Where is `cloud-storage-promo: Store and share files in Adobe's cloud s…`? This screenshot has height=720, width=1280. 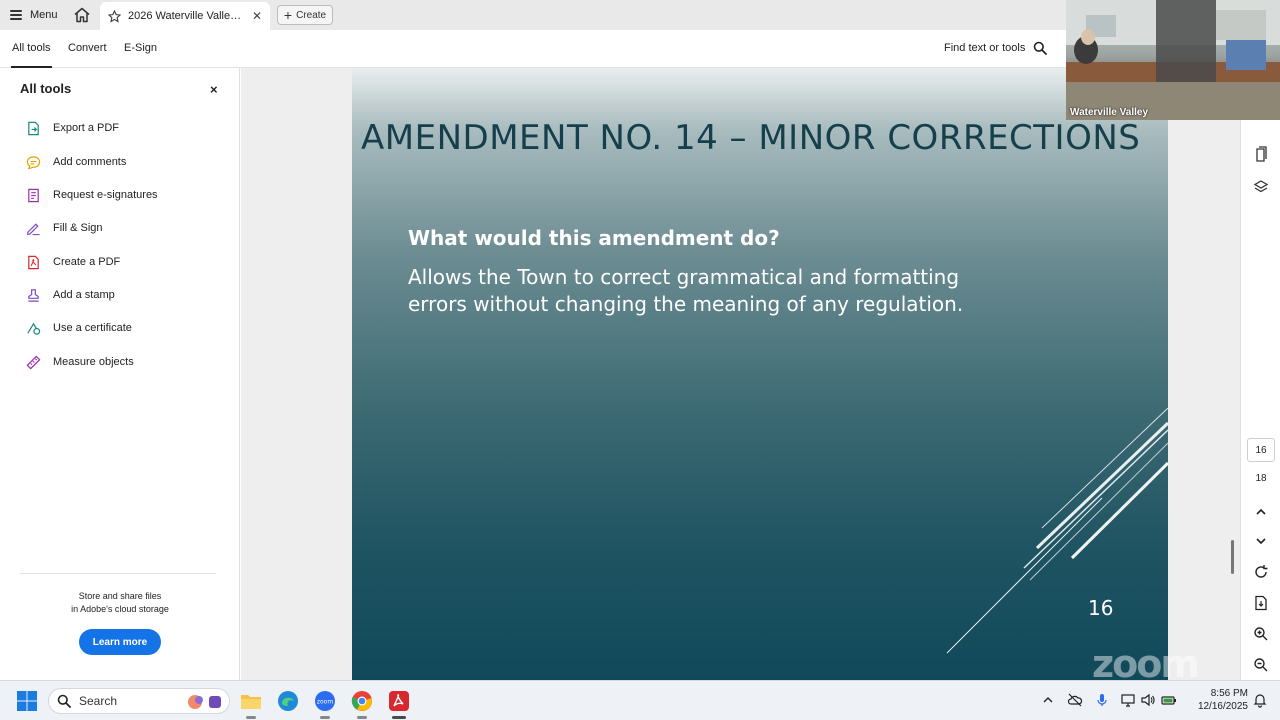
cloud-storage-promo: Store and share files in Adobe's cloud s… is located at coordinates (120, 603).